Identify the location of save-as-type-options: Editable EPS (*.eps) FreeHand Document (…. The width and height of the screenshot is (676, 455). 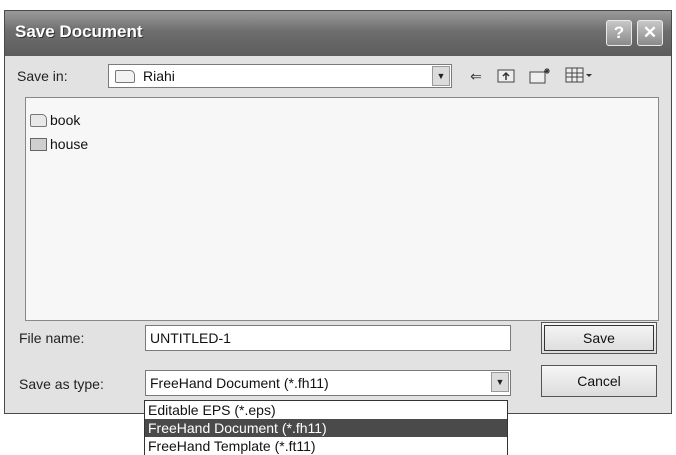
(326, 427).